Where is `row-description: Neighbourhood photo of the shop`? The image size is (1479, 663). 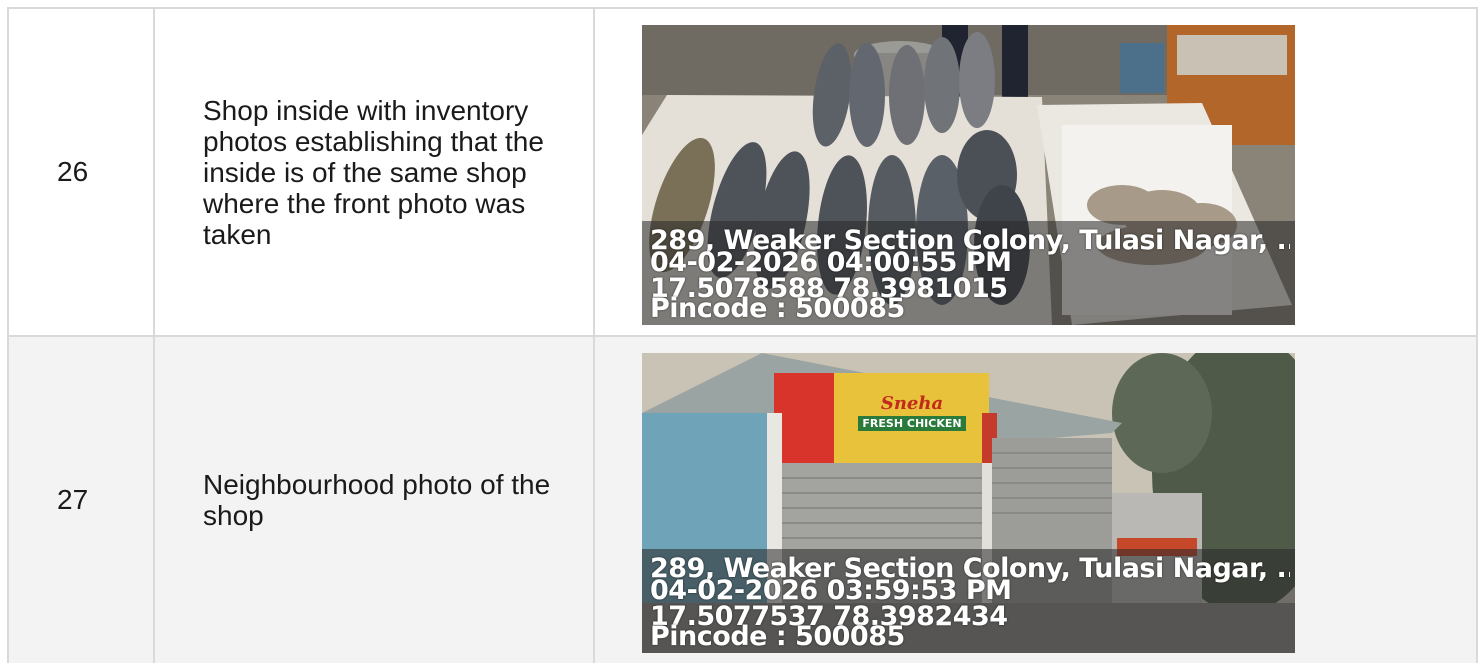 row-description: Neighbourhood photo of the shop is located at coordinates (375, 500).